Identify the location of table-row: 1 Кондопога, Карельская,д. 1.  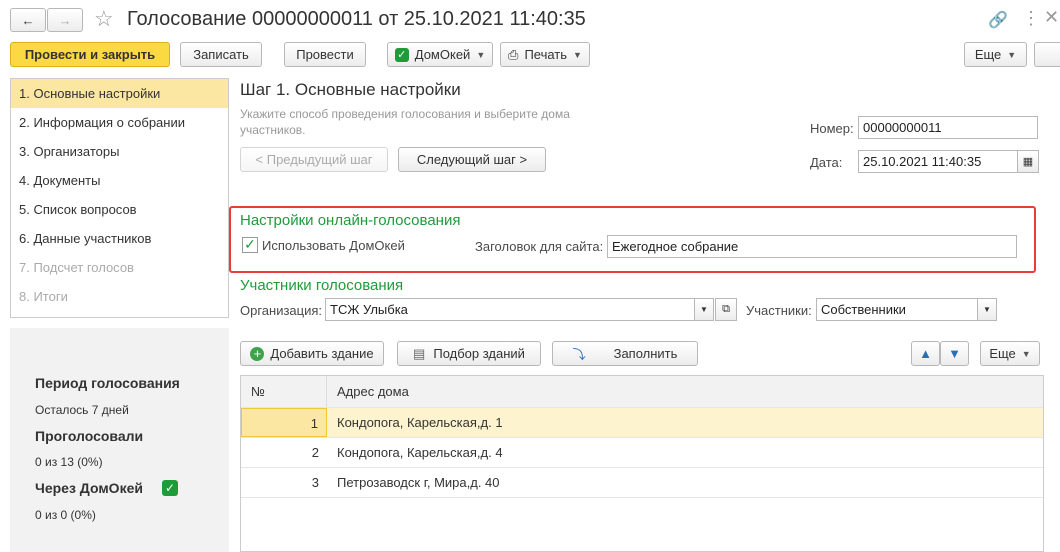
(642, 423).